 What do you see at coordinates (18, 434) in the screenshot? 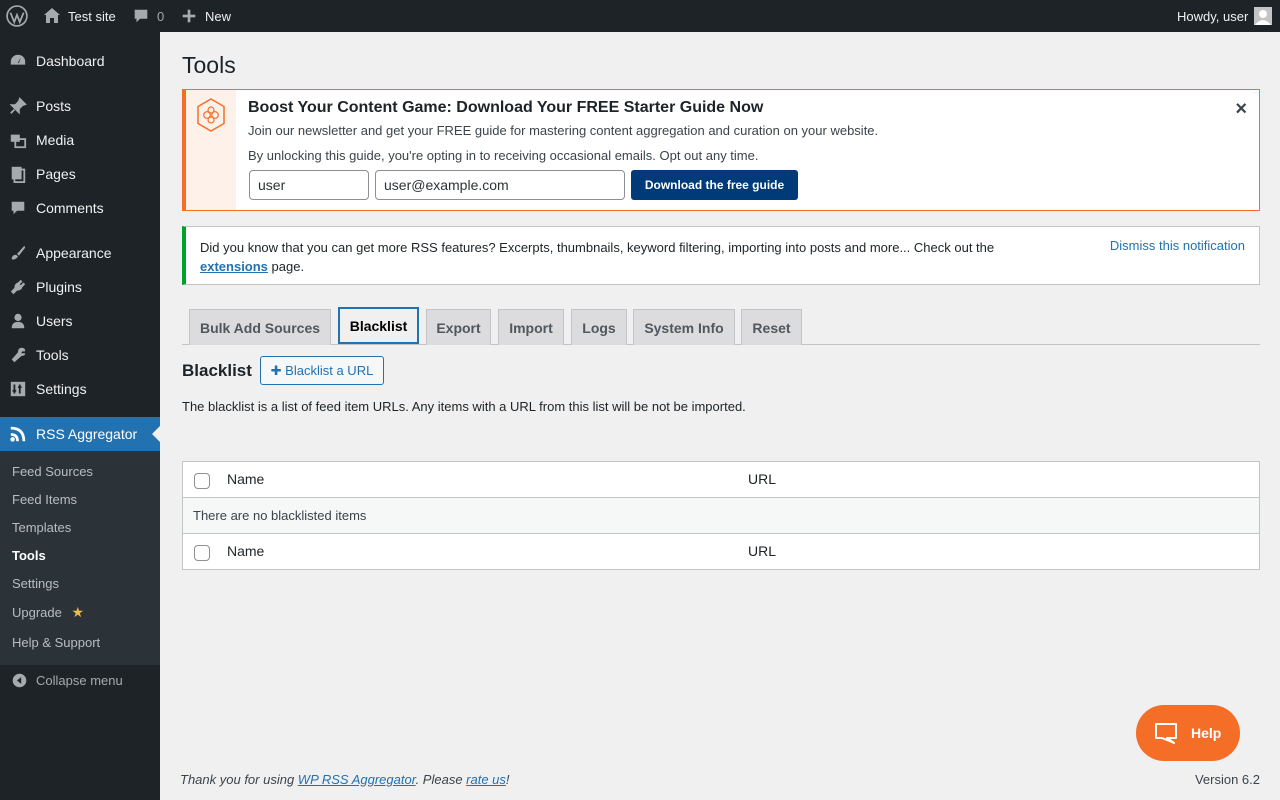
I see `rss-icon` at bounding box center [18, 434].